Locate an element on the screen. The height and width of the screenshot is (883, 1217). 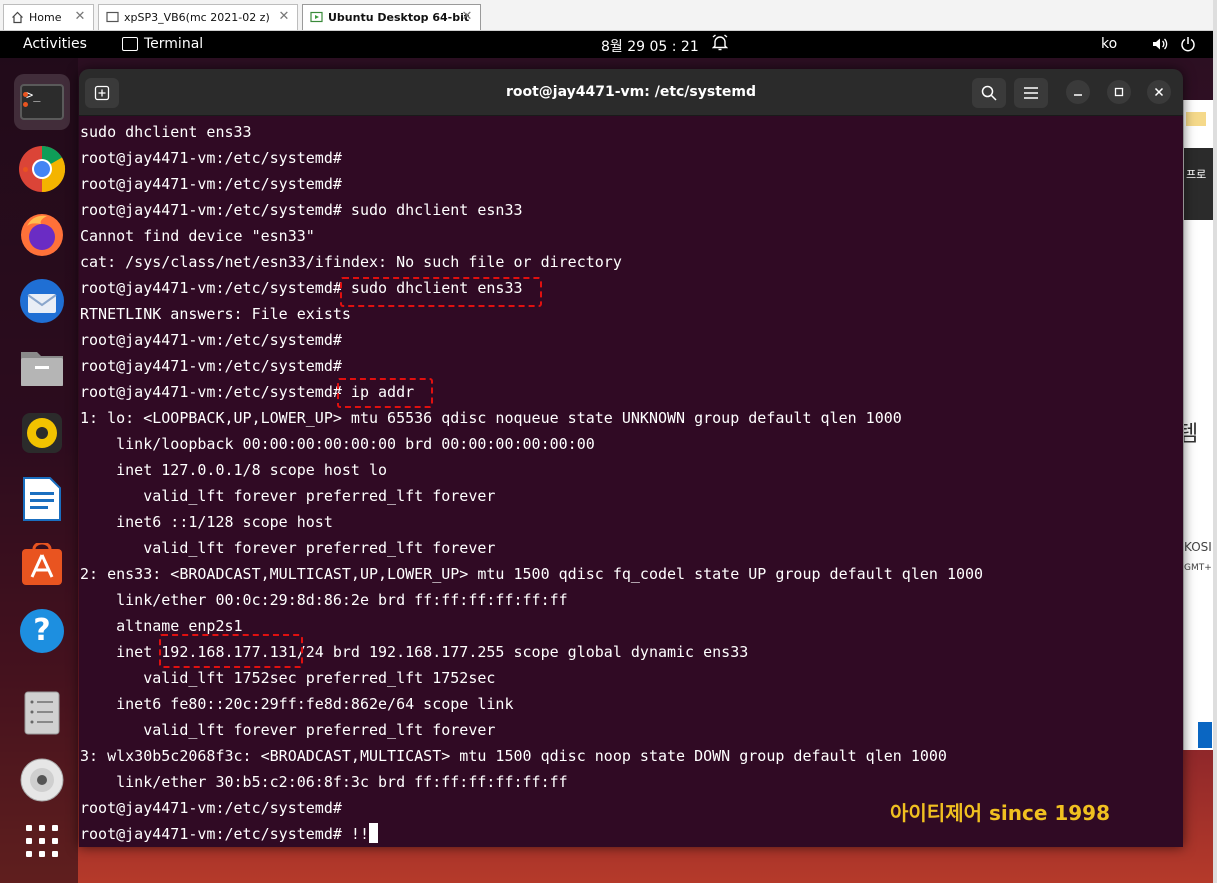
help-icon: ? is located at coordinates (42, 631).